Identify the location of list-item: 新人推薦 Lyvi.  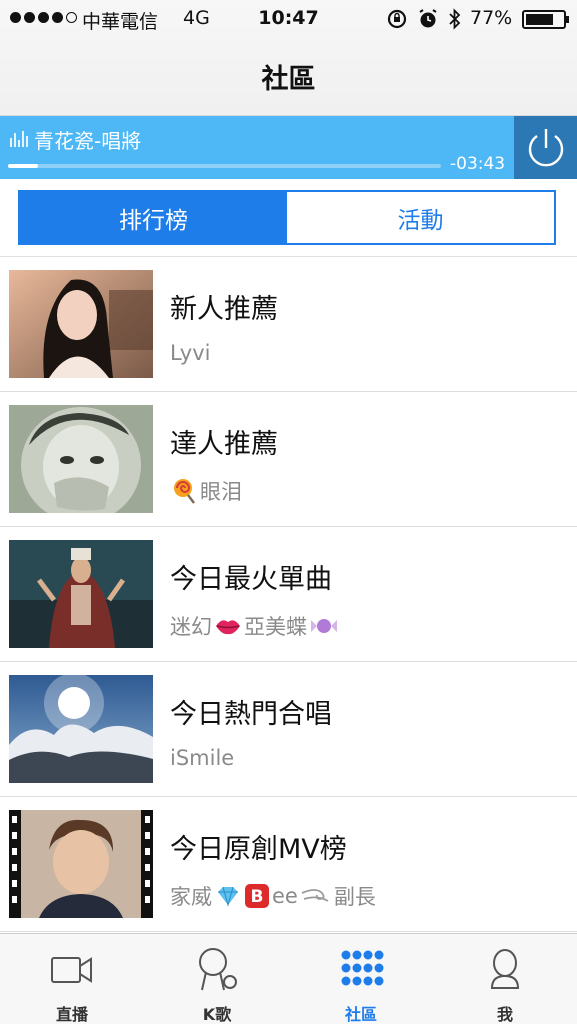
(288, 324).